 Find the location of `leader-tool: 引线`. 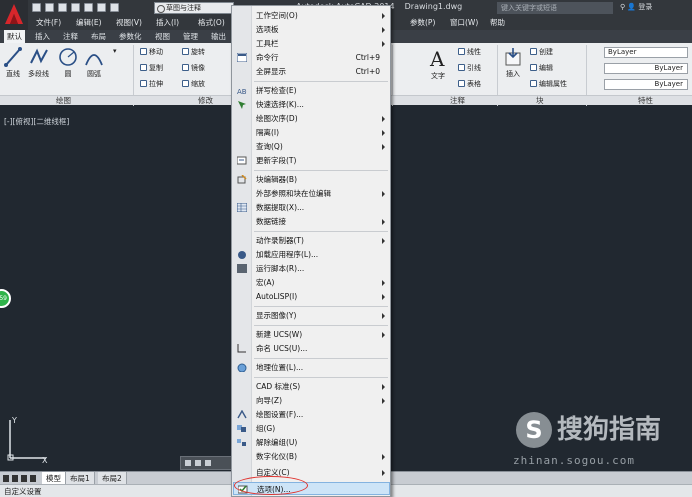

leader-tool: 引线 is located at coordinates (469, 68).